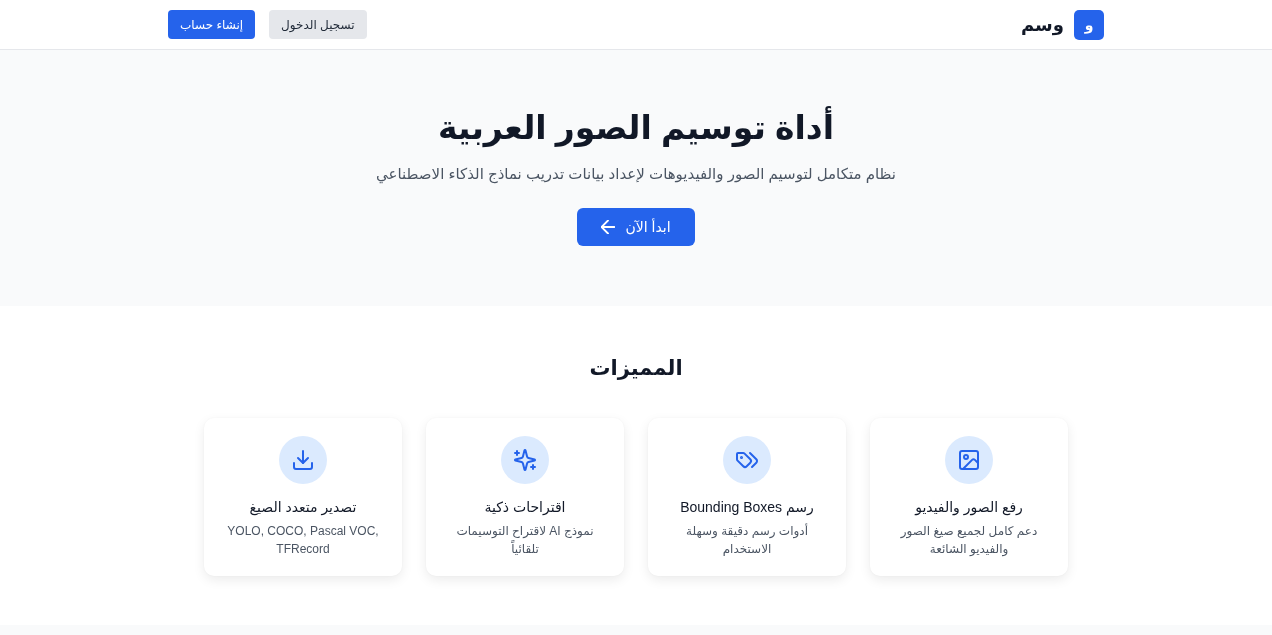 The image size is (1272, 635). I want to click on signup-button: إنشاء حساب, so click(212, 24).